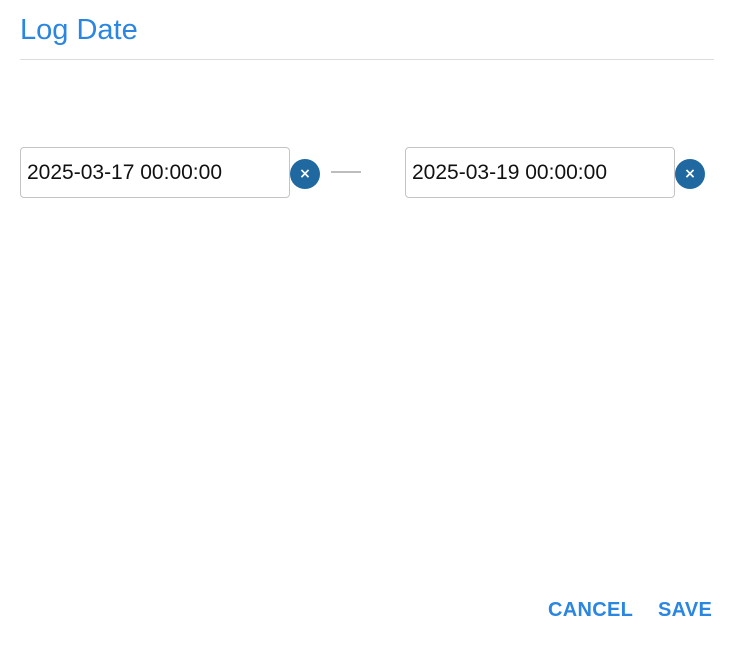 The width and height of the screenshot is (734, 647). I want to click on clear-start-date-button: ×, so click(305, 174).